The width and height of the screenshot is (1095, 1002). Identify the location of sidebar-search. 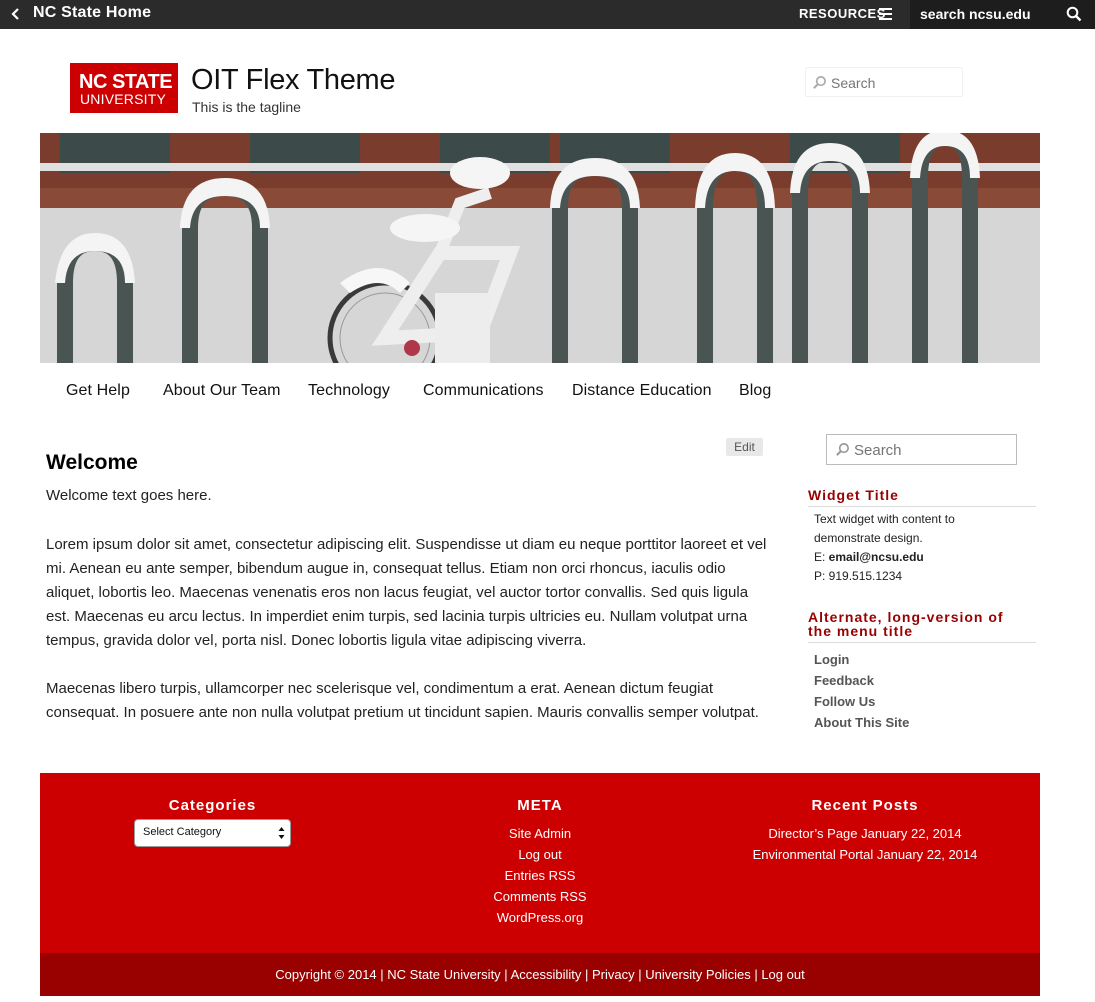
(921, 449).